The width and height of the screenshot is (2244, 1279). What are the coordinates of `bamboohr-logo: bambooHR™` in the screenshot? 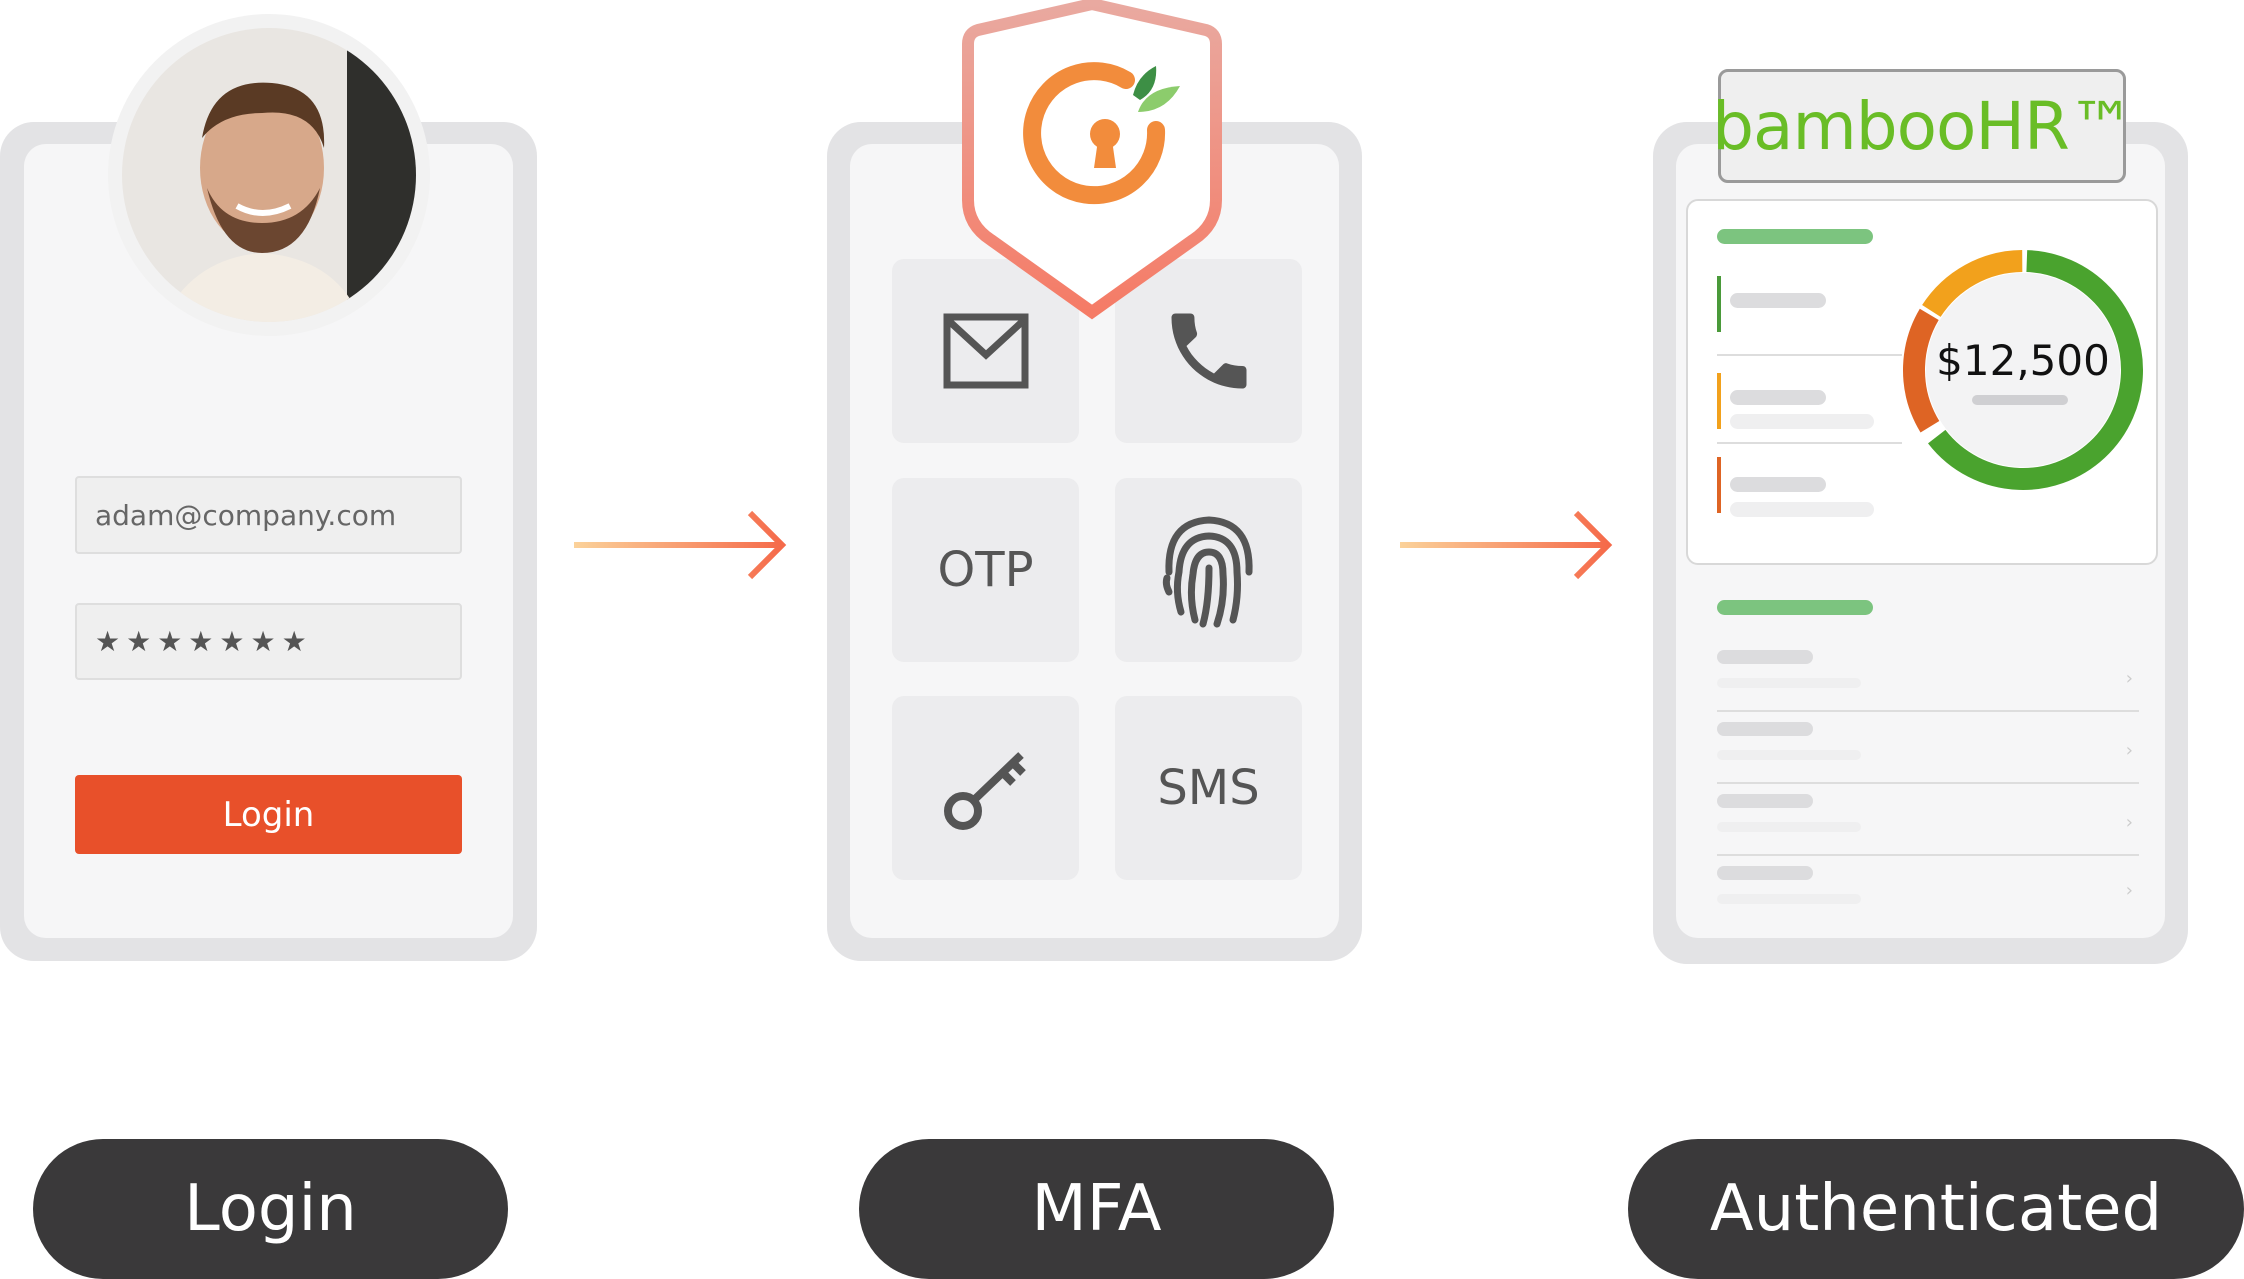 It's located at (1923, 126).